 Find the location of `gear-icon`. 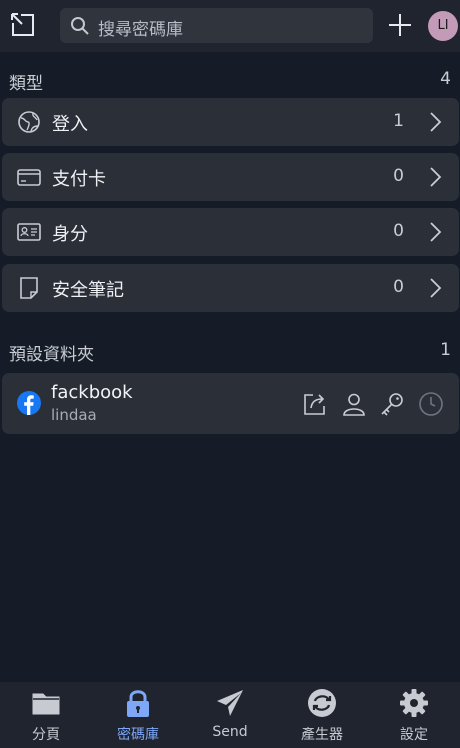

gear-icon is located at coordinates (414, 703).